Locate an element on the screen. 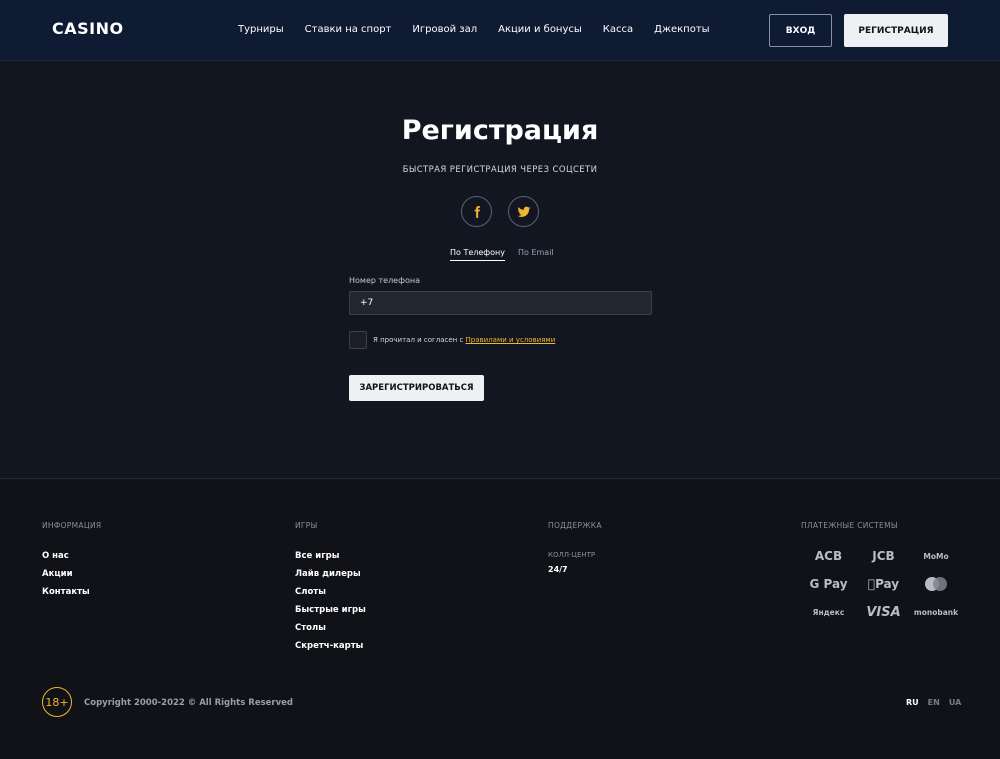  phone-input is located at coordinates (500, 303).